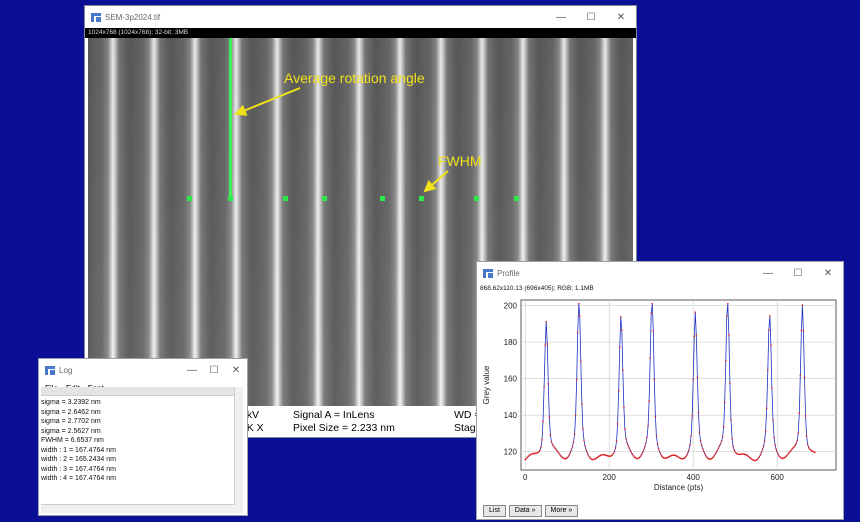 This screenshot has width=860, height=522. I want to click on log-line: sigma = 2.5627 nm, so click(71, 431).